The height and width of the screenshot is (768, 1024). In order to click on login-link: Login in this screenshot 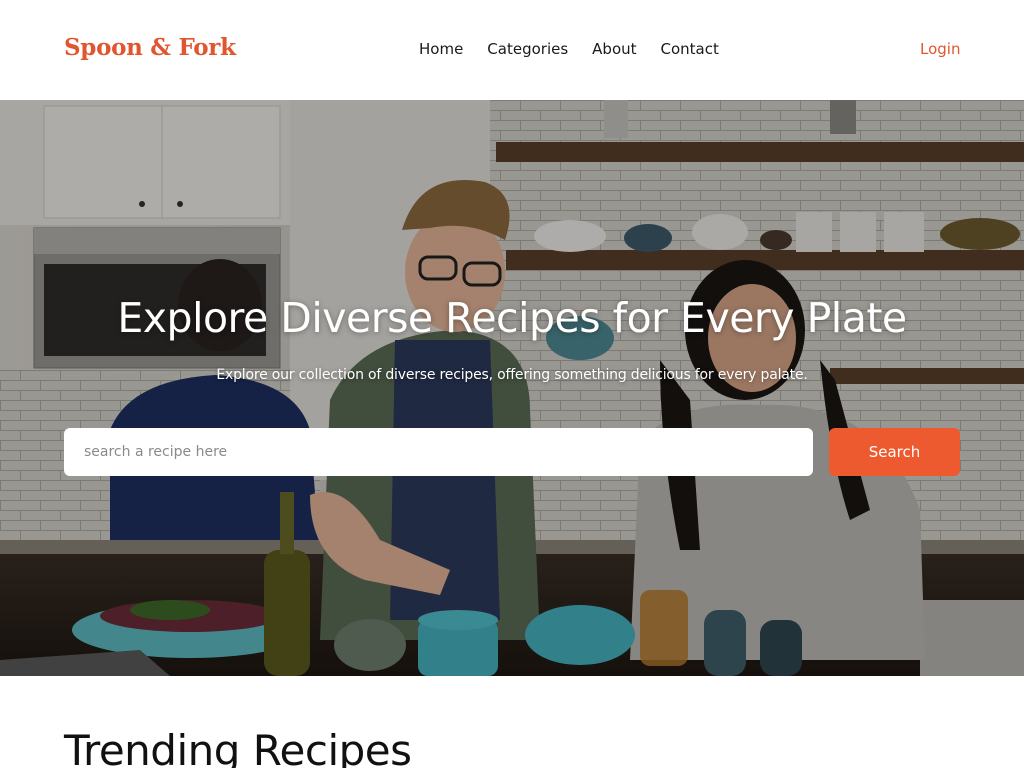, I will do `click(940, 49)`.